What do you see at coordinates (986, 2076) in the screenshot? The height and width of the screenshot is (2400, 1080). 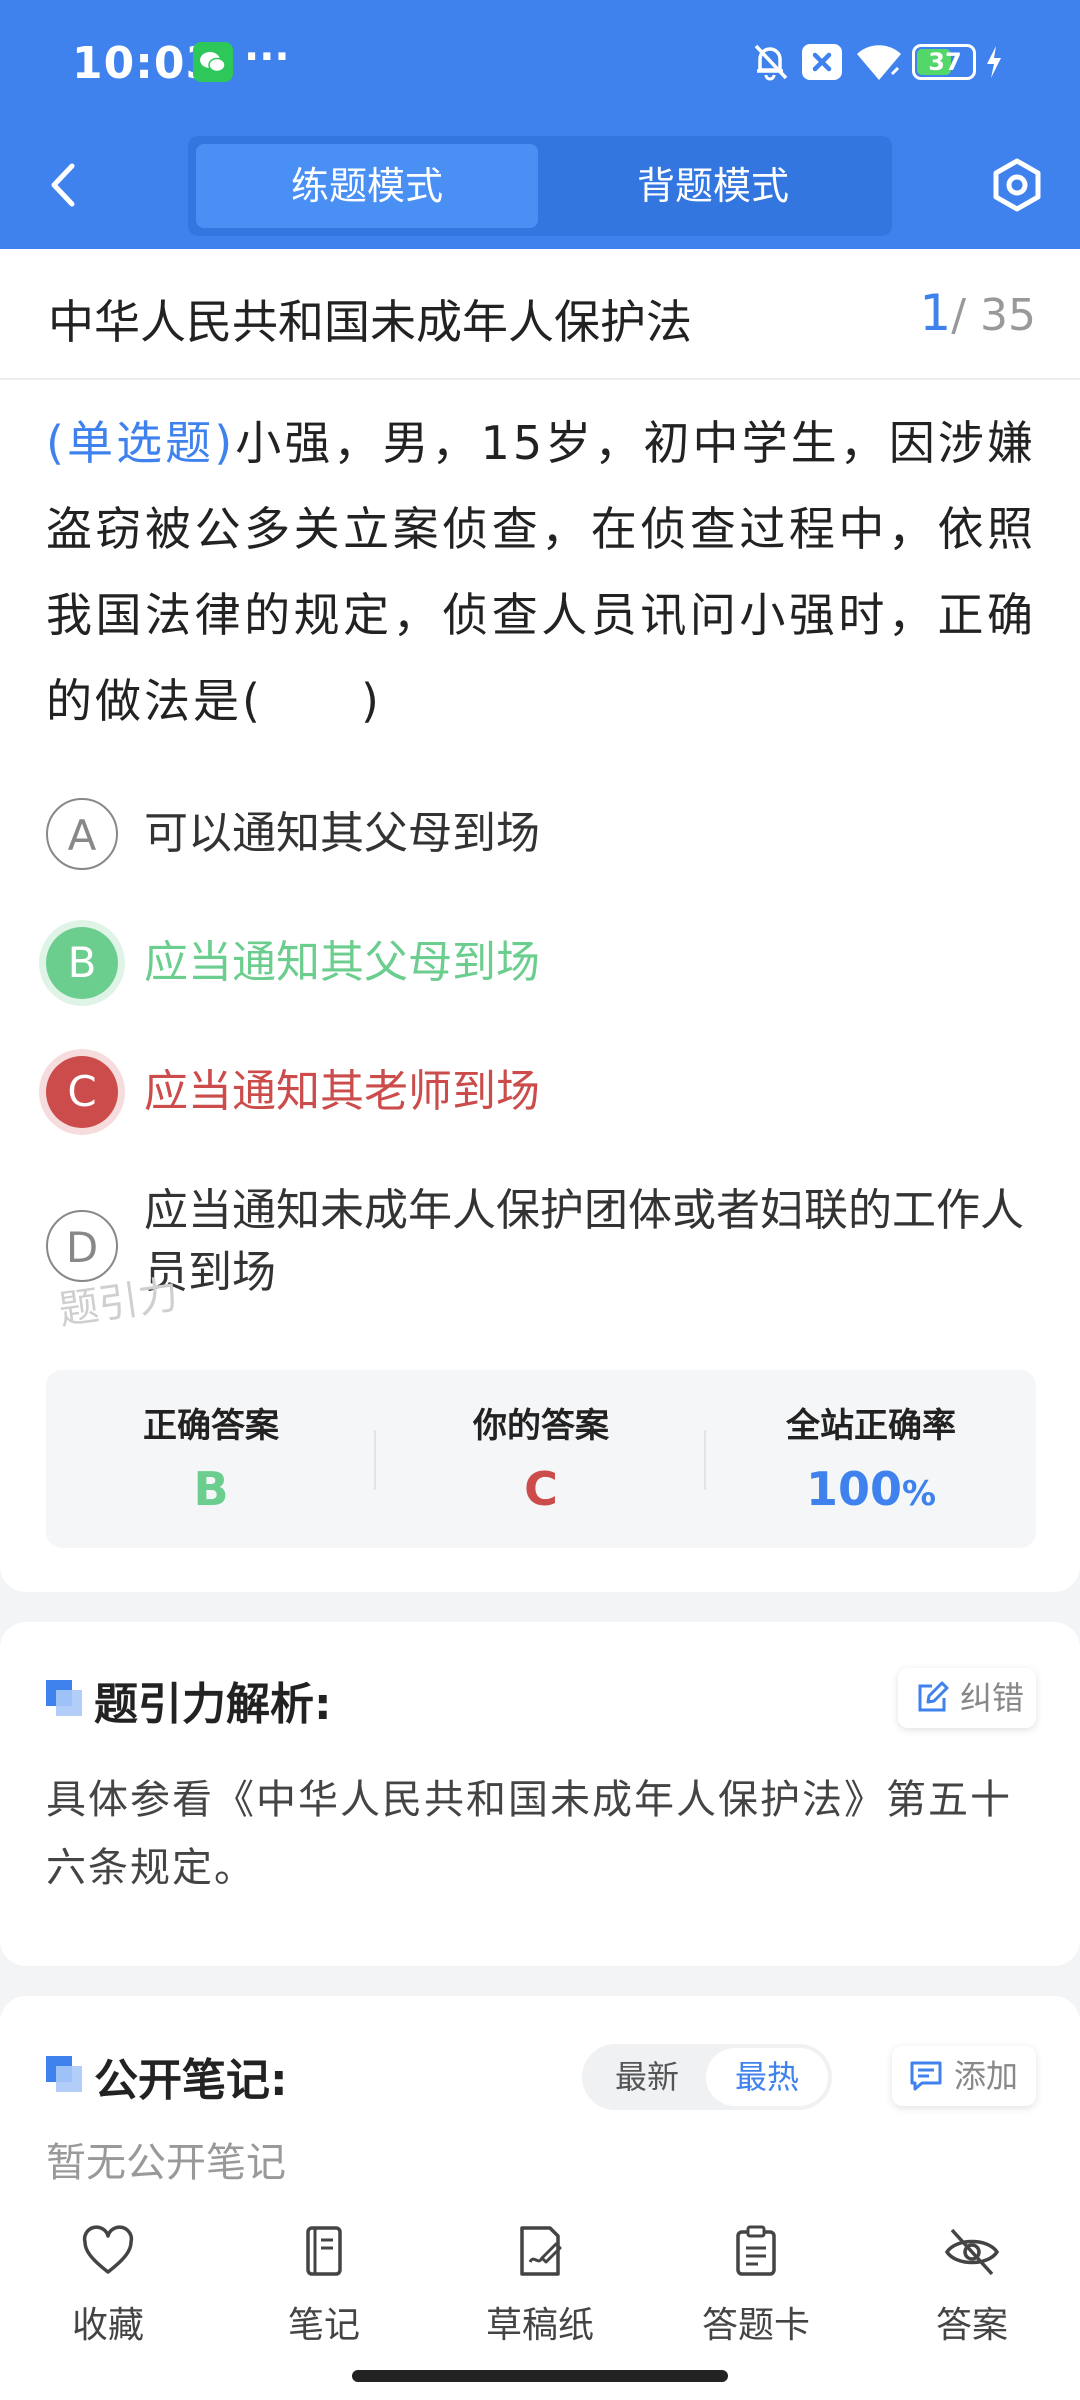 I see `add-note-label: 添加` at bounding box center [986, 2076].